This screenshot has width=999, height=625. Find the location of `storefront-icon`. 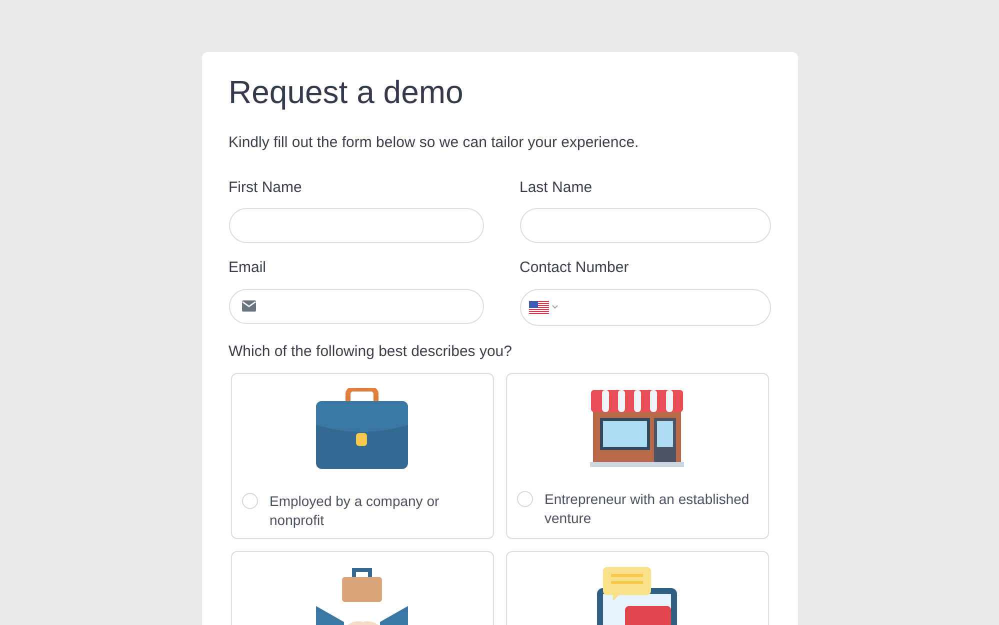

storefront-icon is located at coordinates (637, 428).